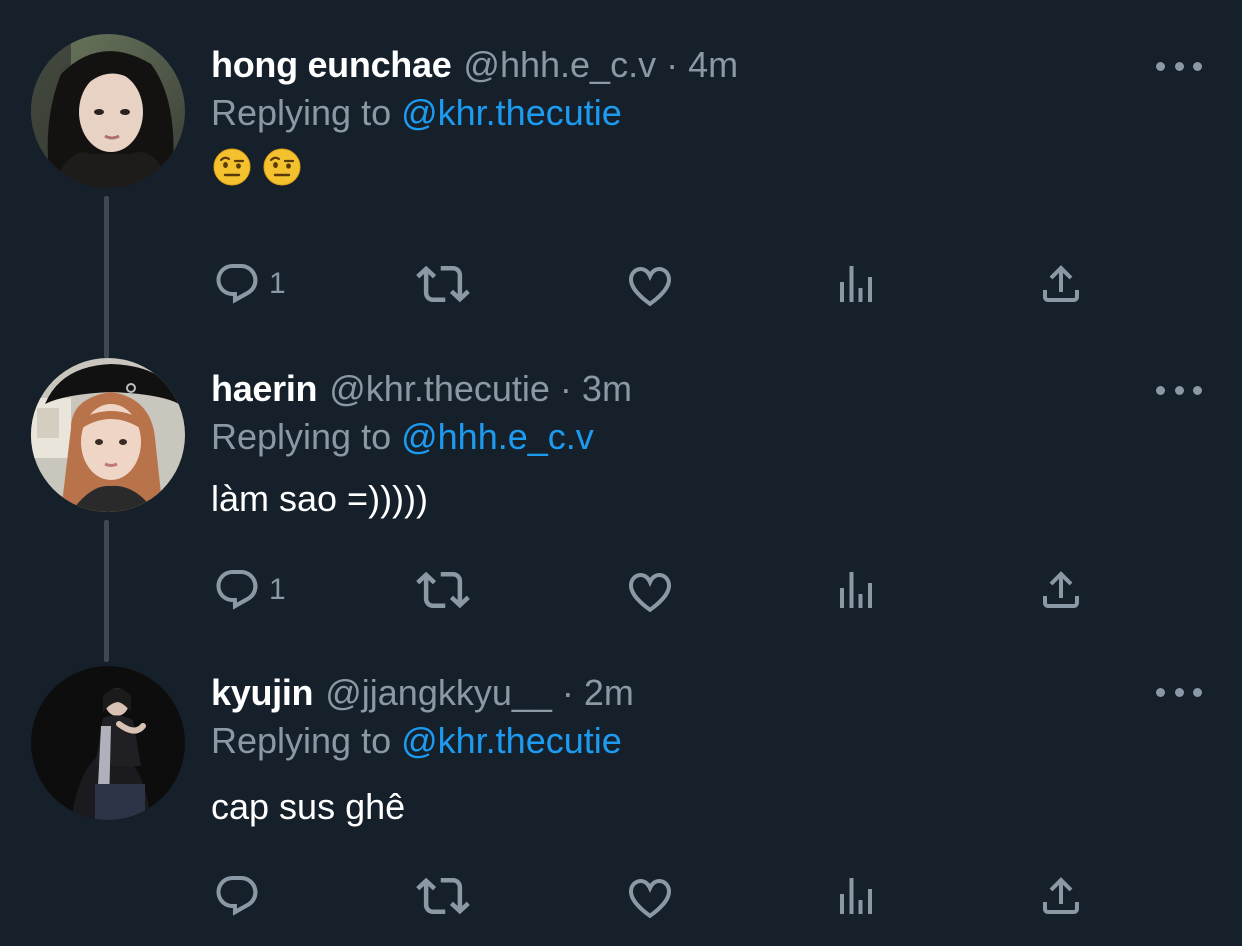 Image resolution: width=1242 pixels, height=946 pixels. I want to click on display-name: hong eunchae, so click(331, 65).